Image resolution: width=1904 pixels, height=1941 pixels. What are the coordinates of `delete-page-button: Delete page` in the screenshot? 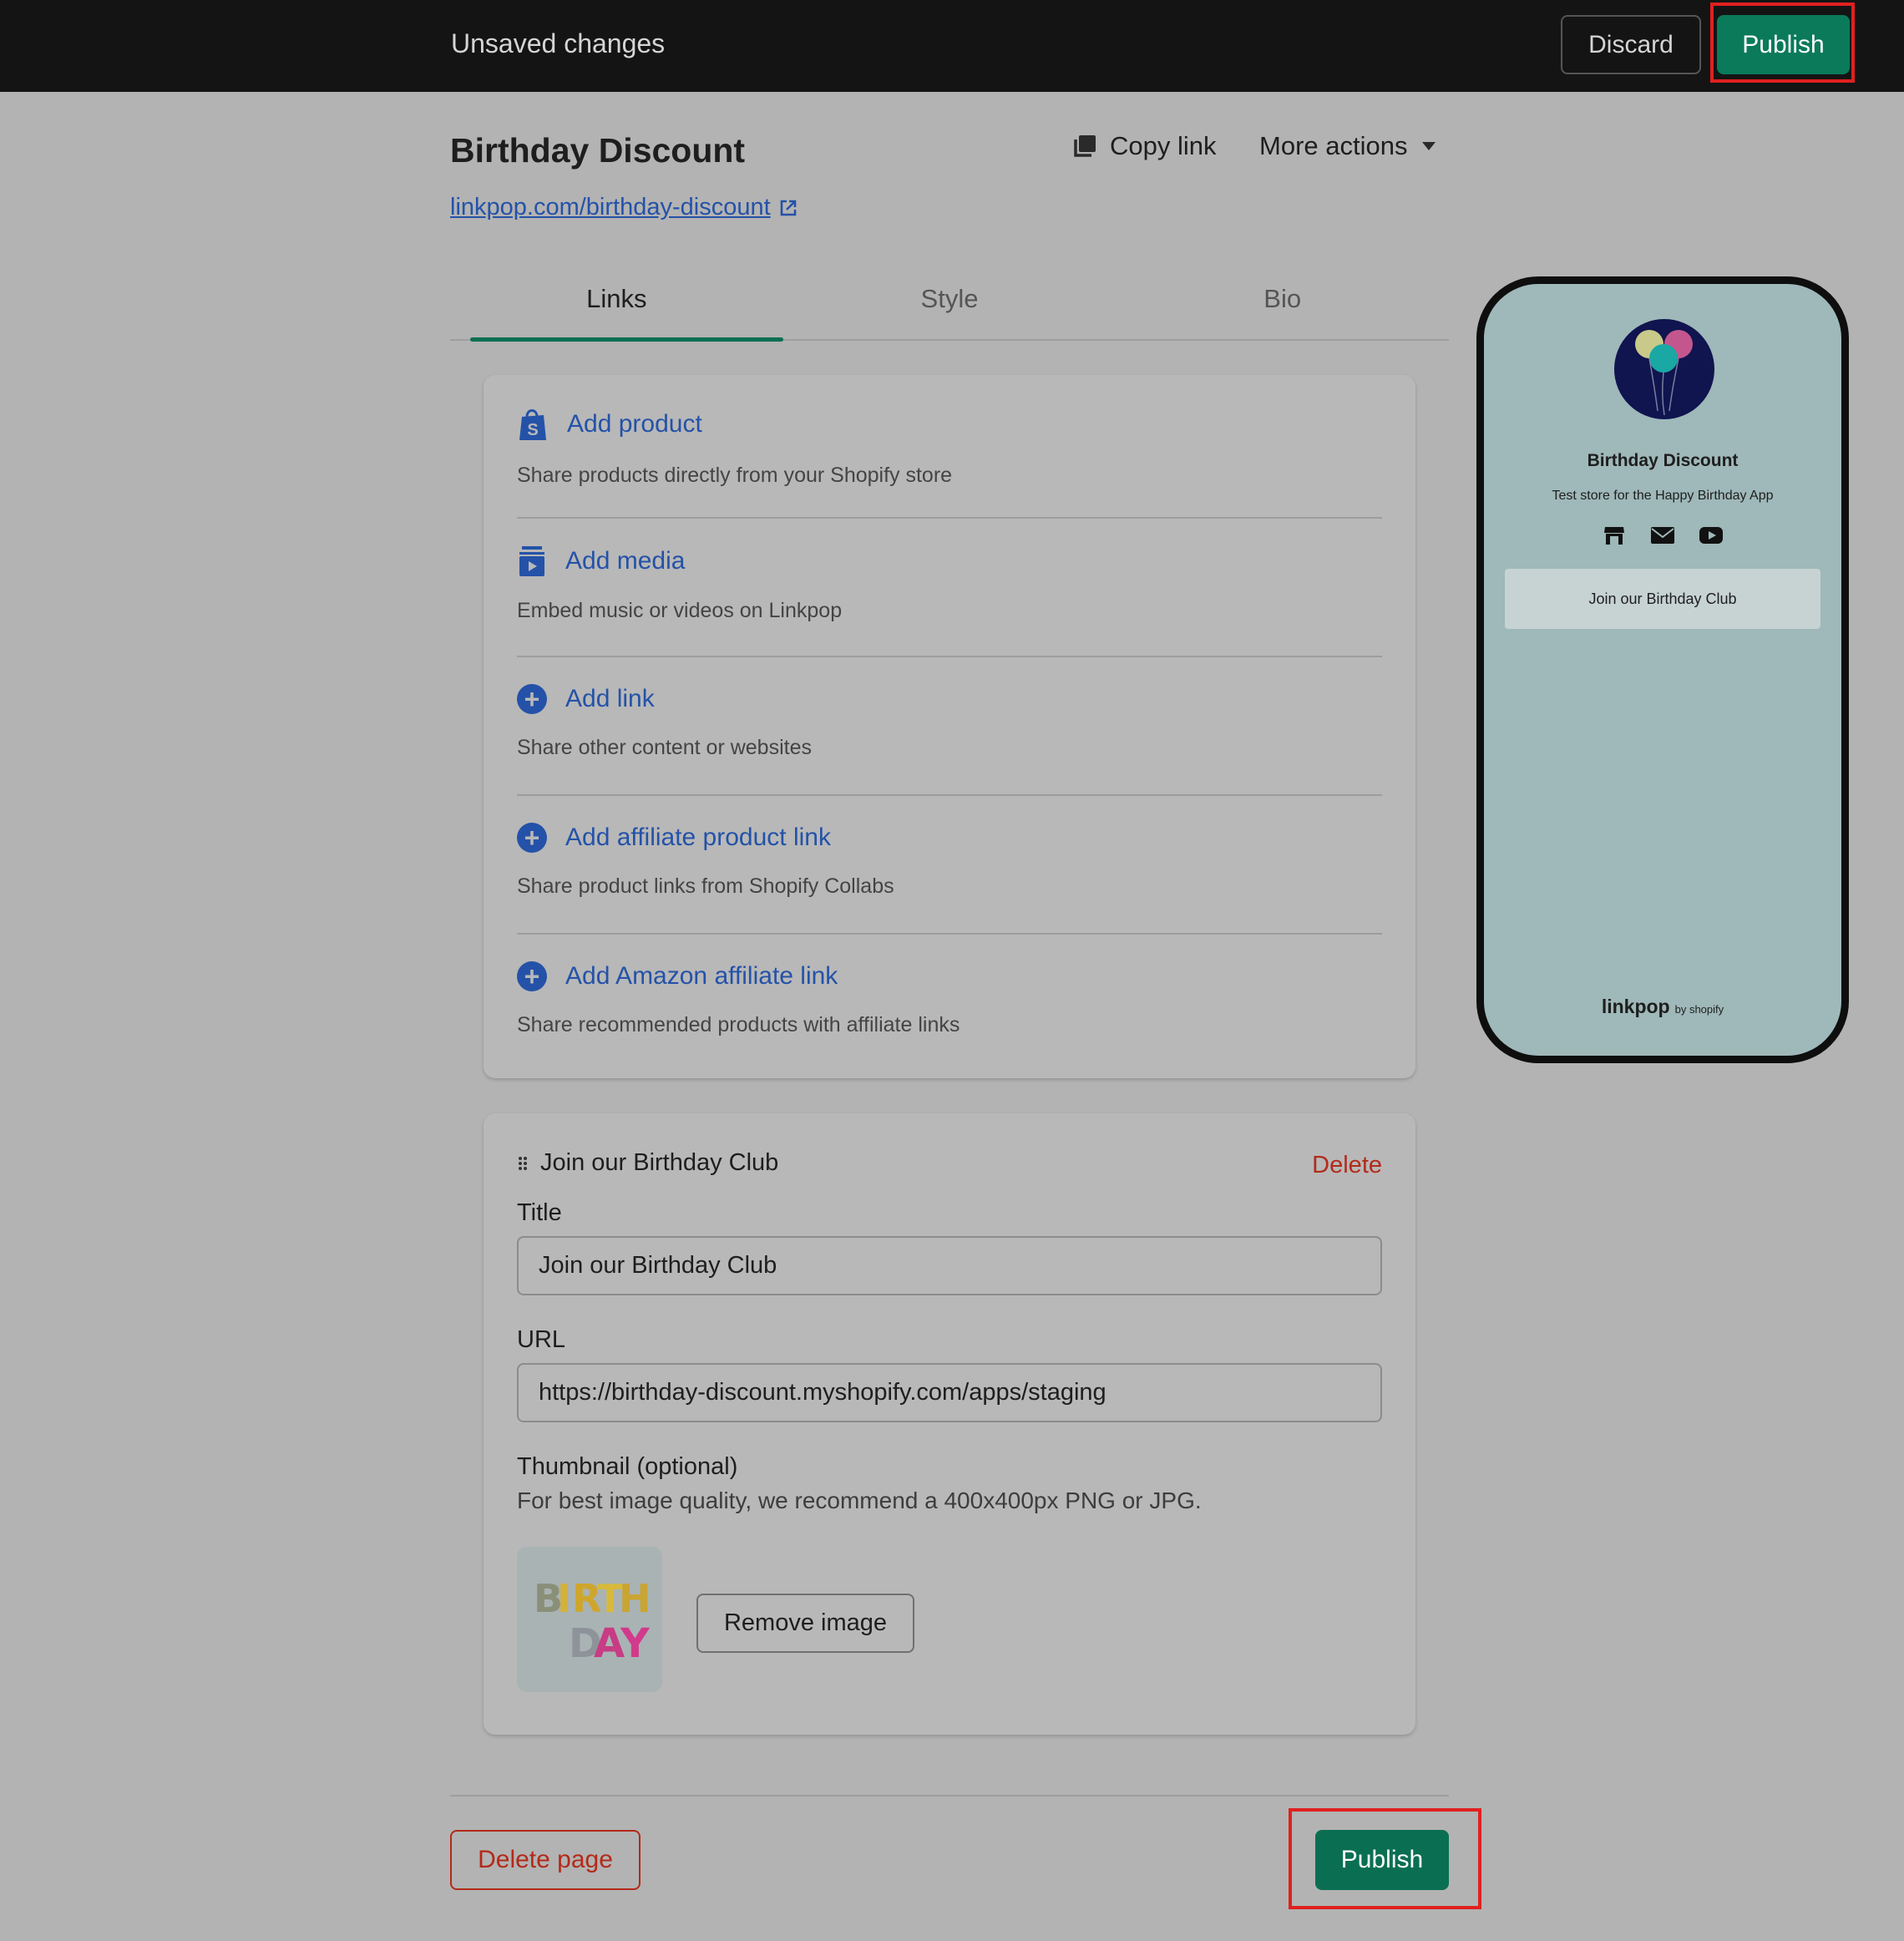 It's located at (545, 1860).